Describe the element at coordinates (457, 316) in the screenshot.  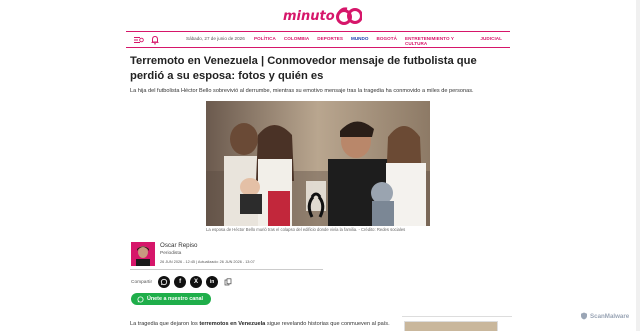
I see `sidebar-divider` at that location.